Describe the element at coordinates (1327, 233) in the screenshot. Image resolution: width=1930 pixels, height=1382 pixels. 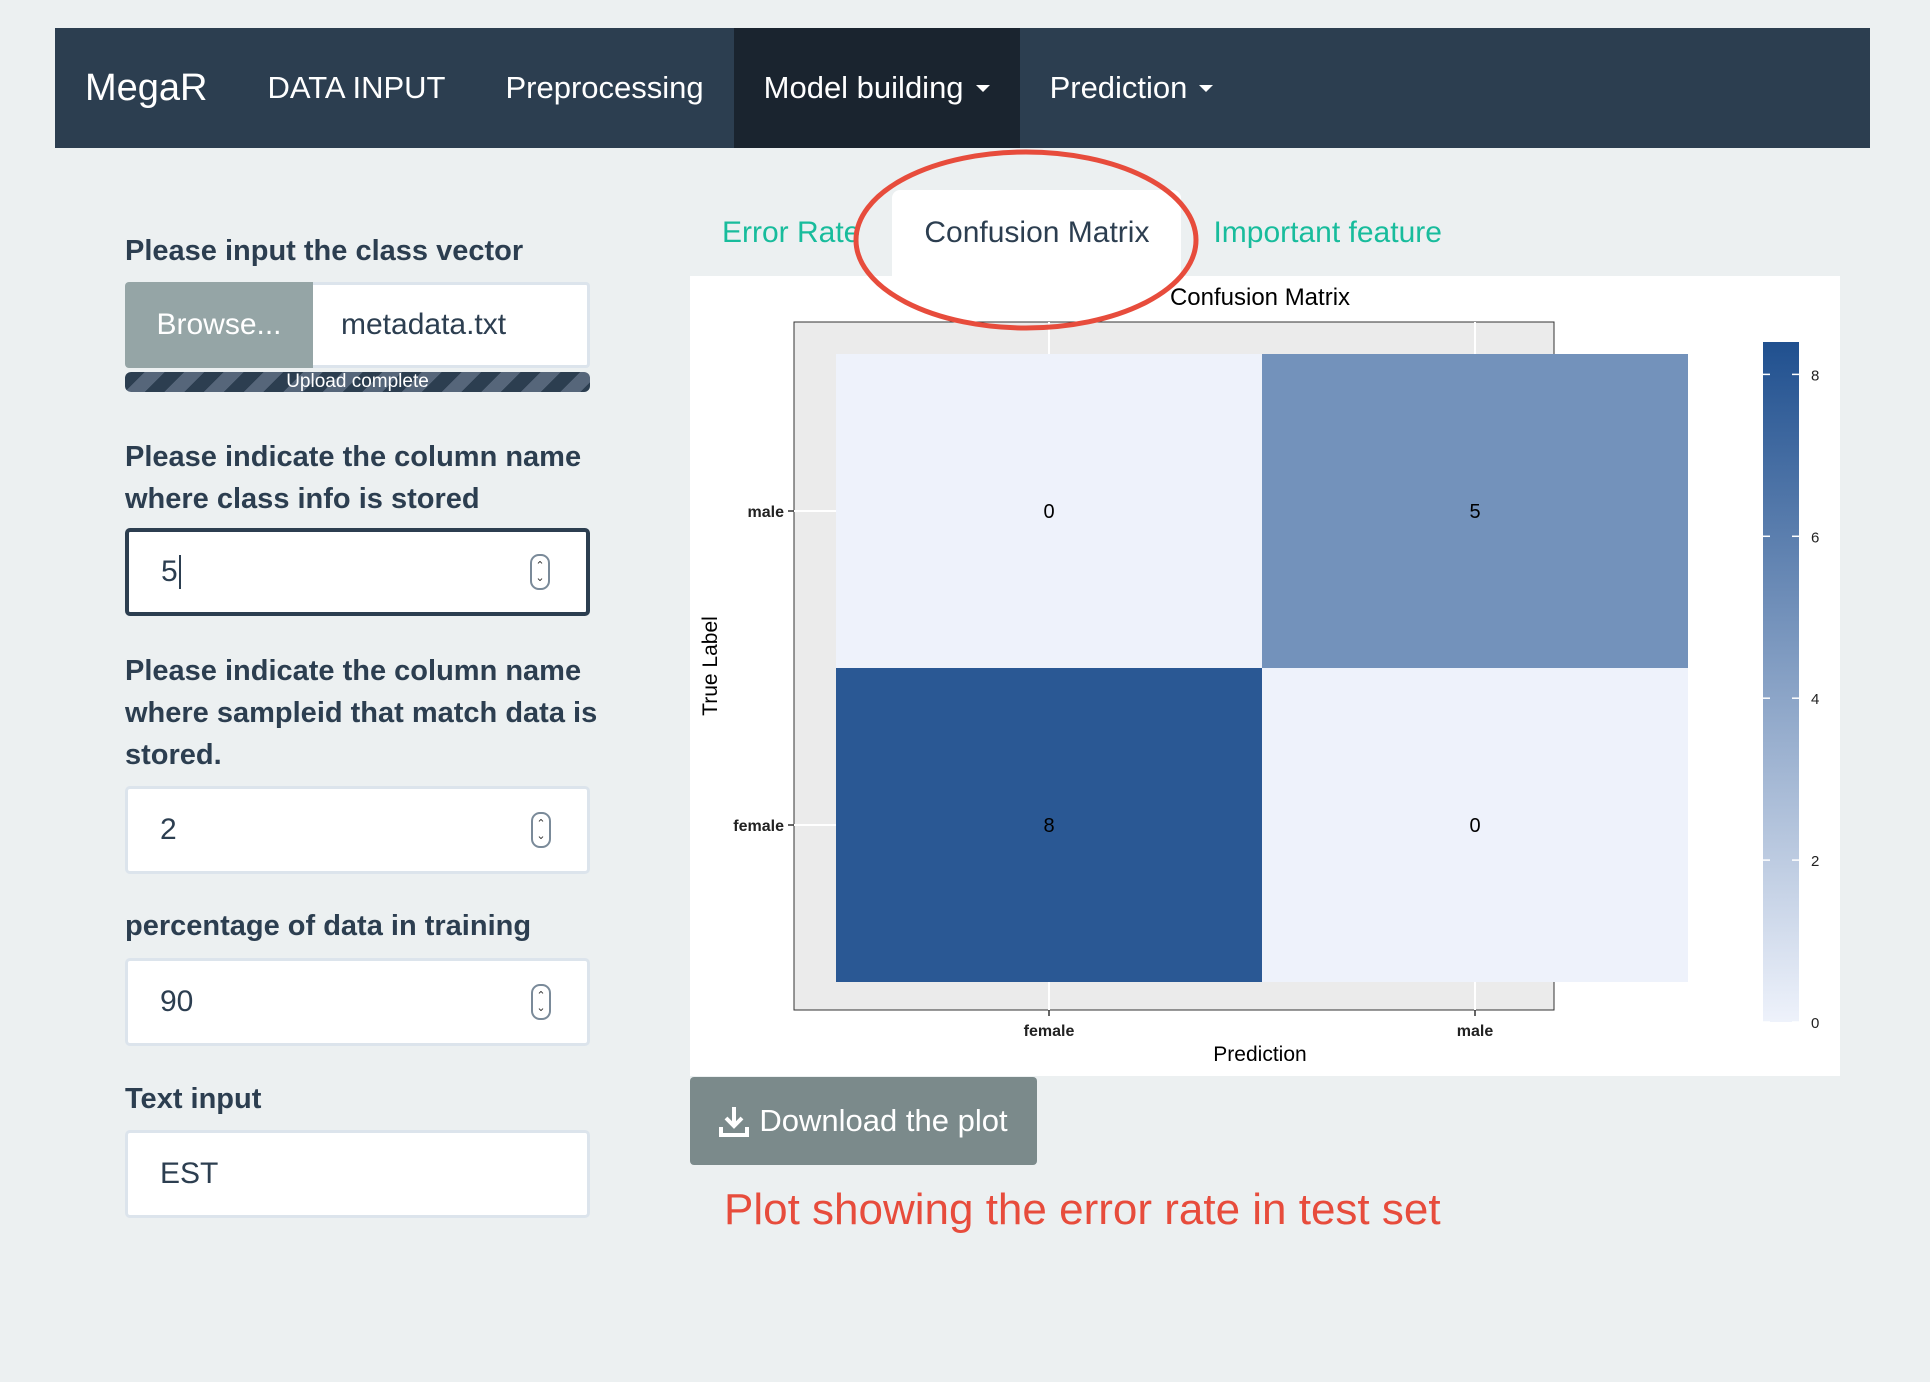
I see `tab-important-feature: Important feature` at that location.